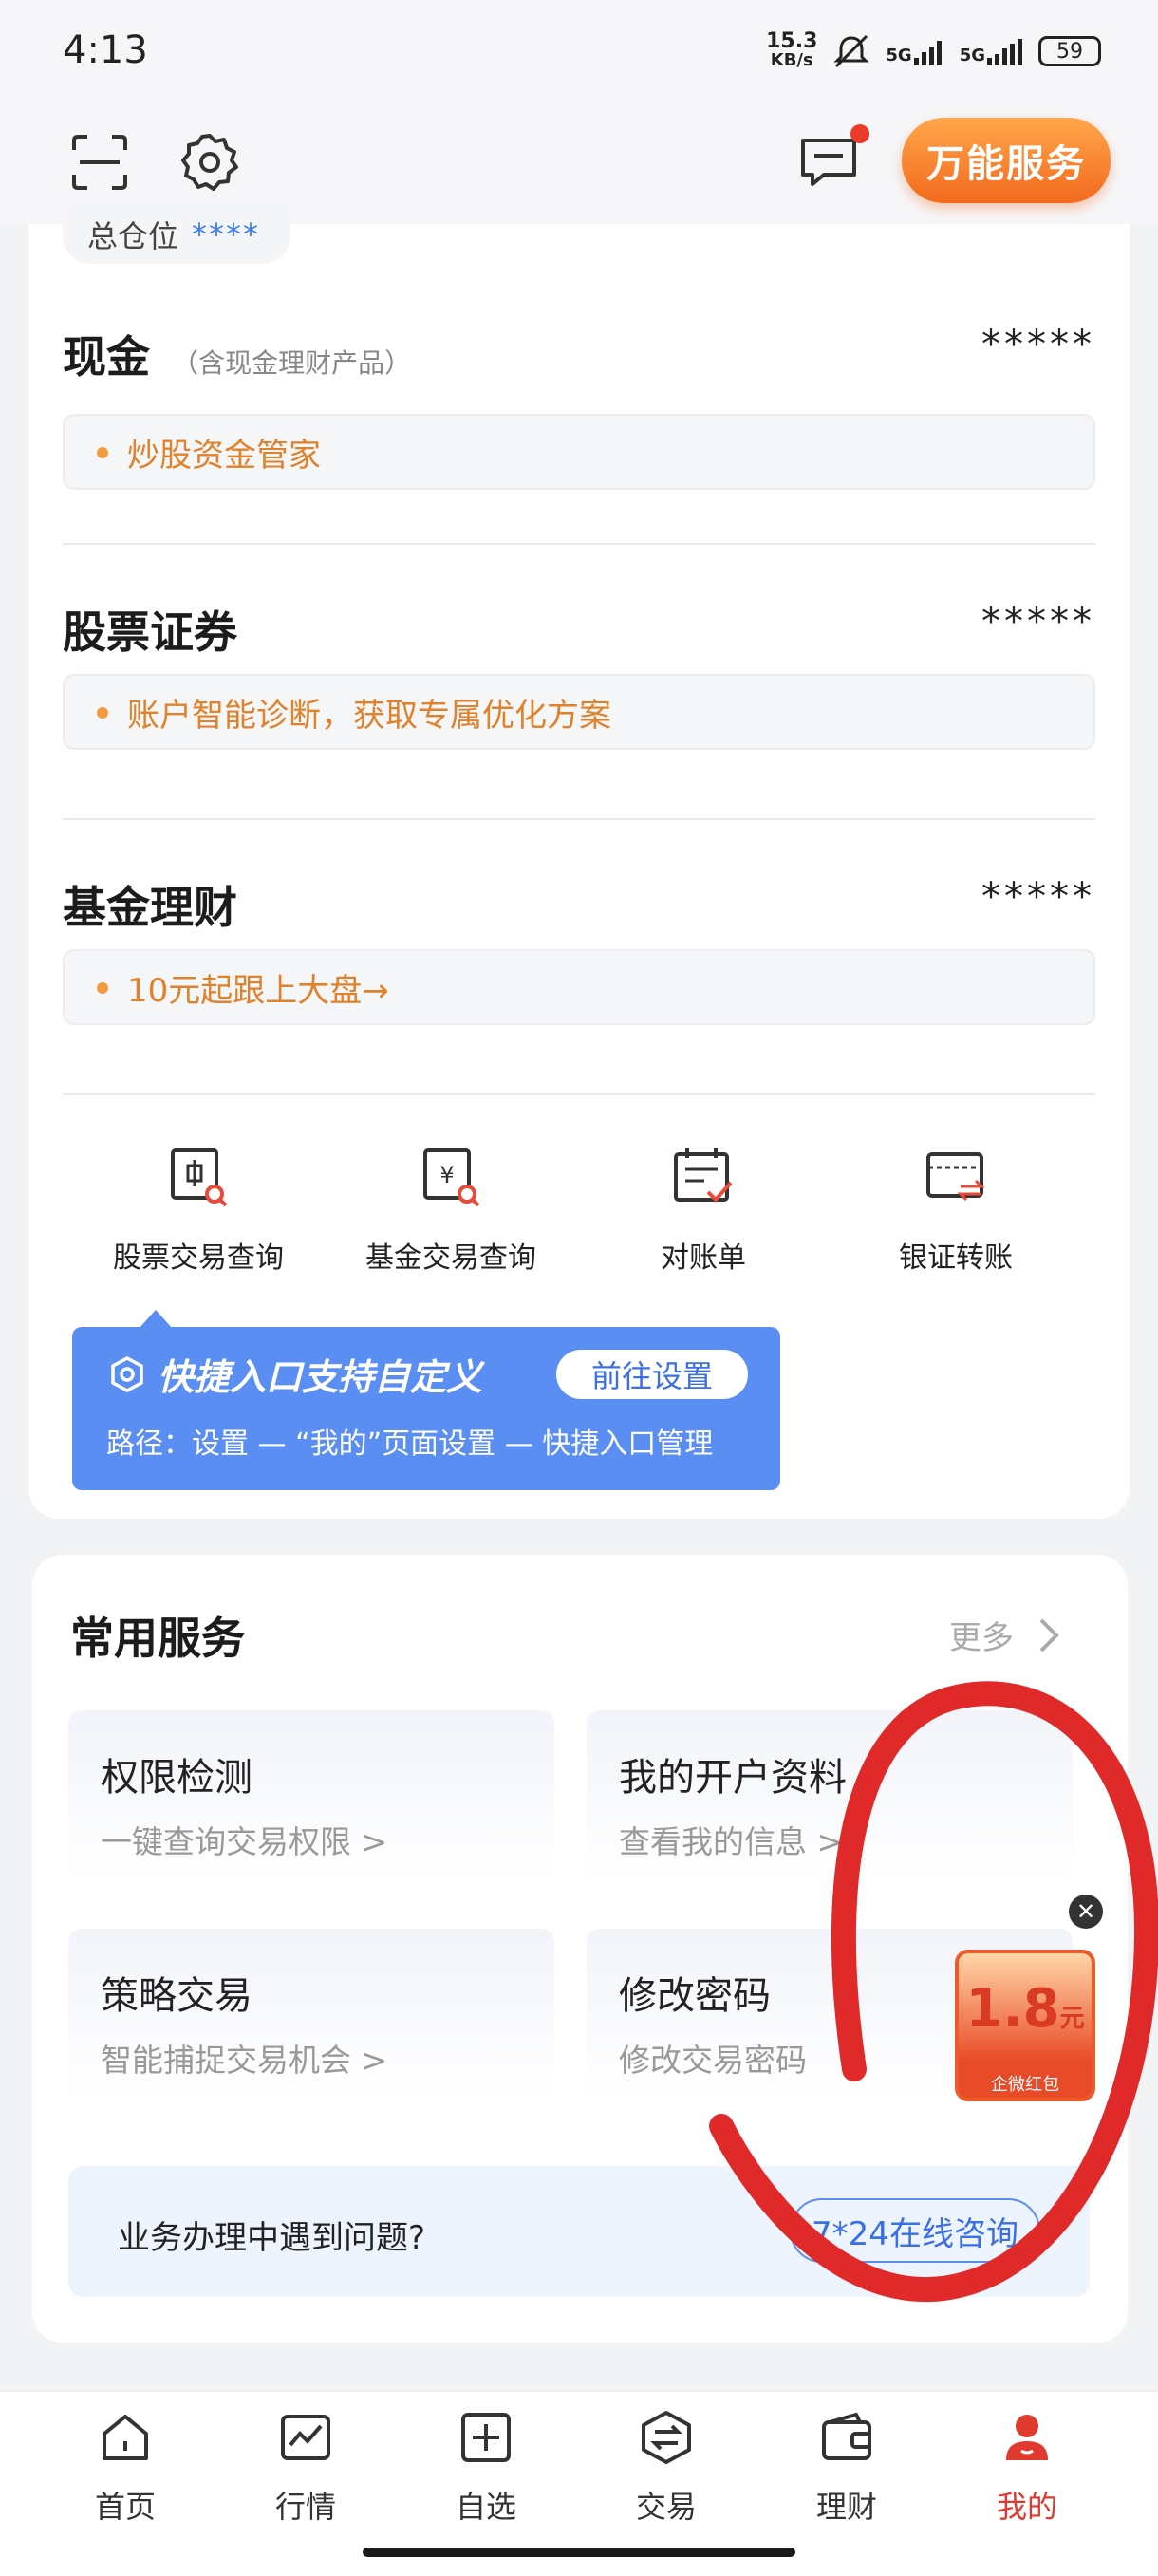 This screenshot has height=2576, width=1158. I want to click on settings-button, so click(210, 162).